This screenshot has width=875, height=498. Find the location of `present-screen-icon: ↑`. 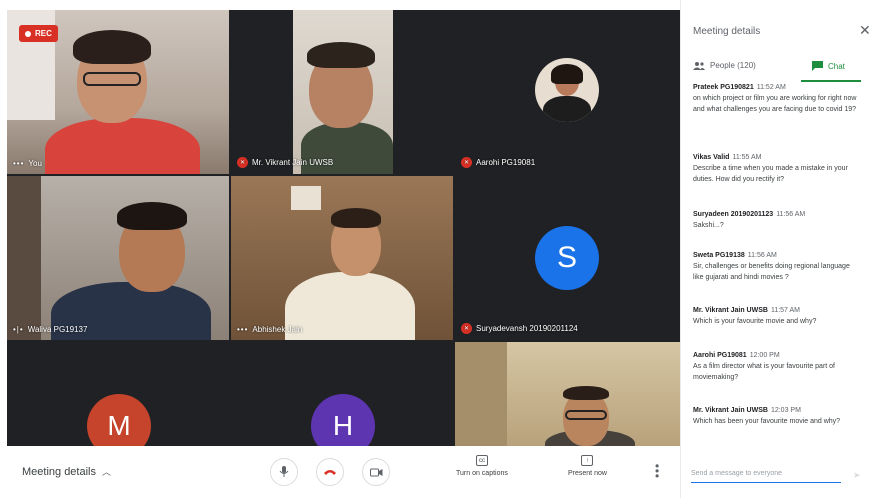

present-screen-icon: ↑ is located at coordinates (587, 460).